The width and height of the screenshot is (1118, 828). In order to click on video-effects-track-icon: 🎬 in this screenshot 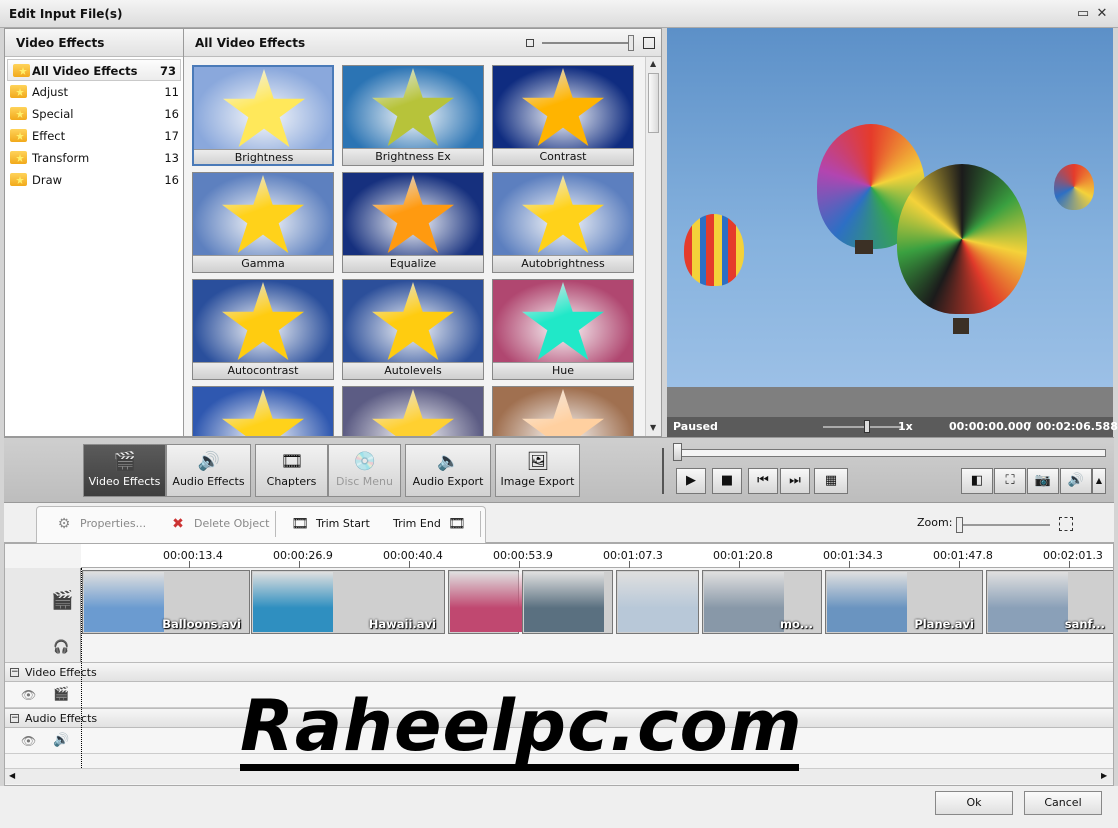, I will do `click(61, 694)`.